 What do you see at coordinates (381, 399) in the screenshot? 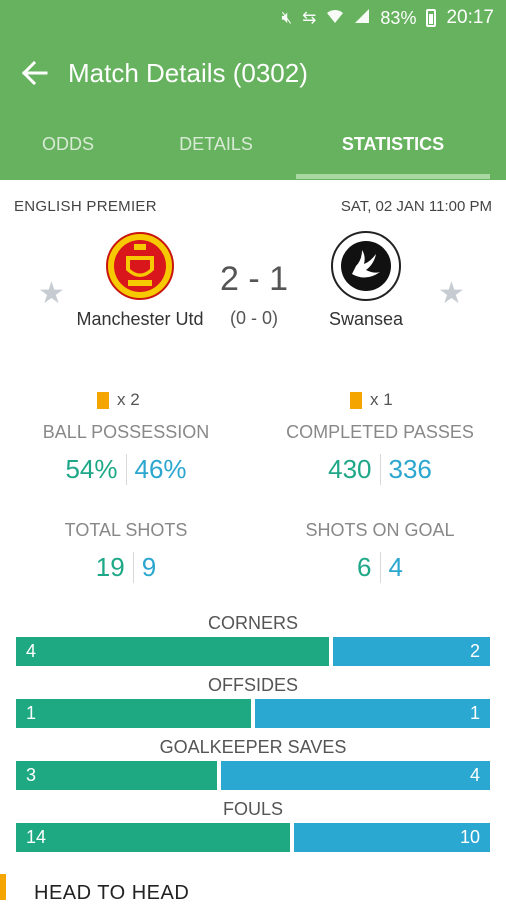
I see `away-yellow-card-count: x 1` at bounding box center [381, 399].